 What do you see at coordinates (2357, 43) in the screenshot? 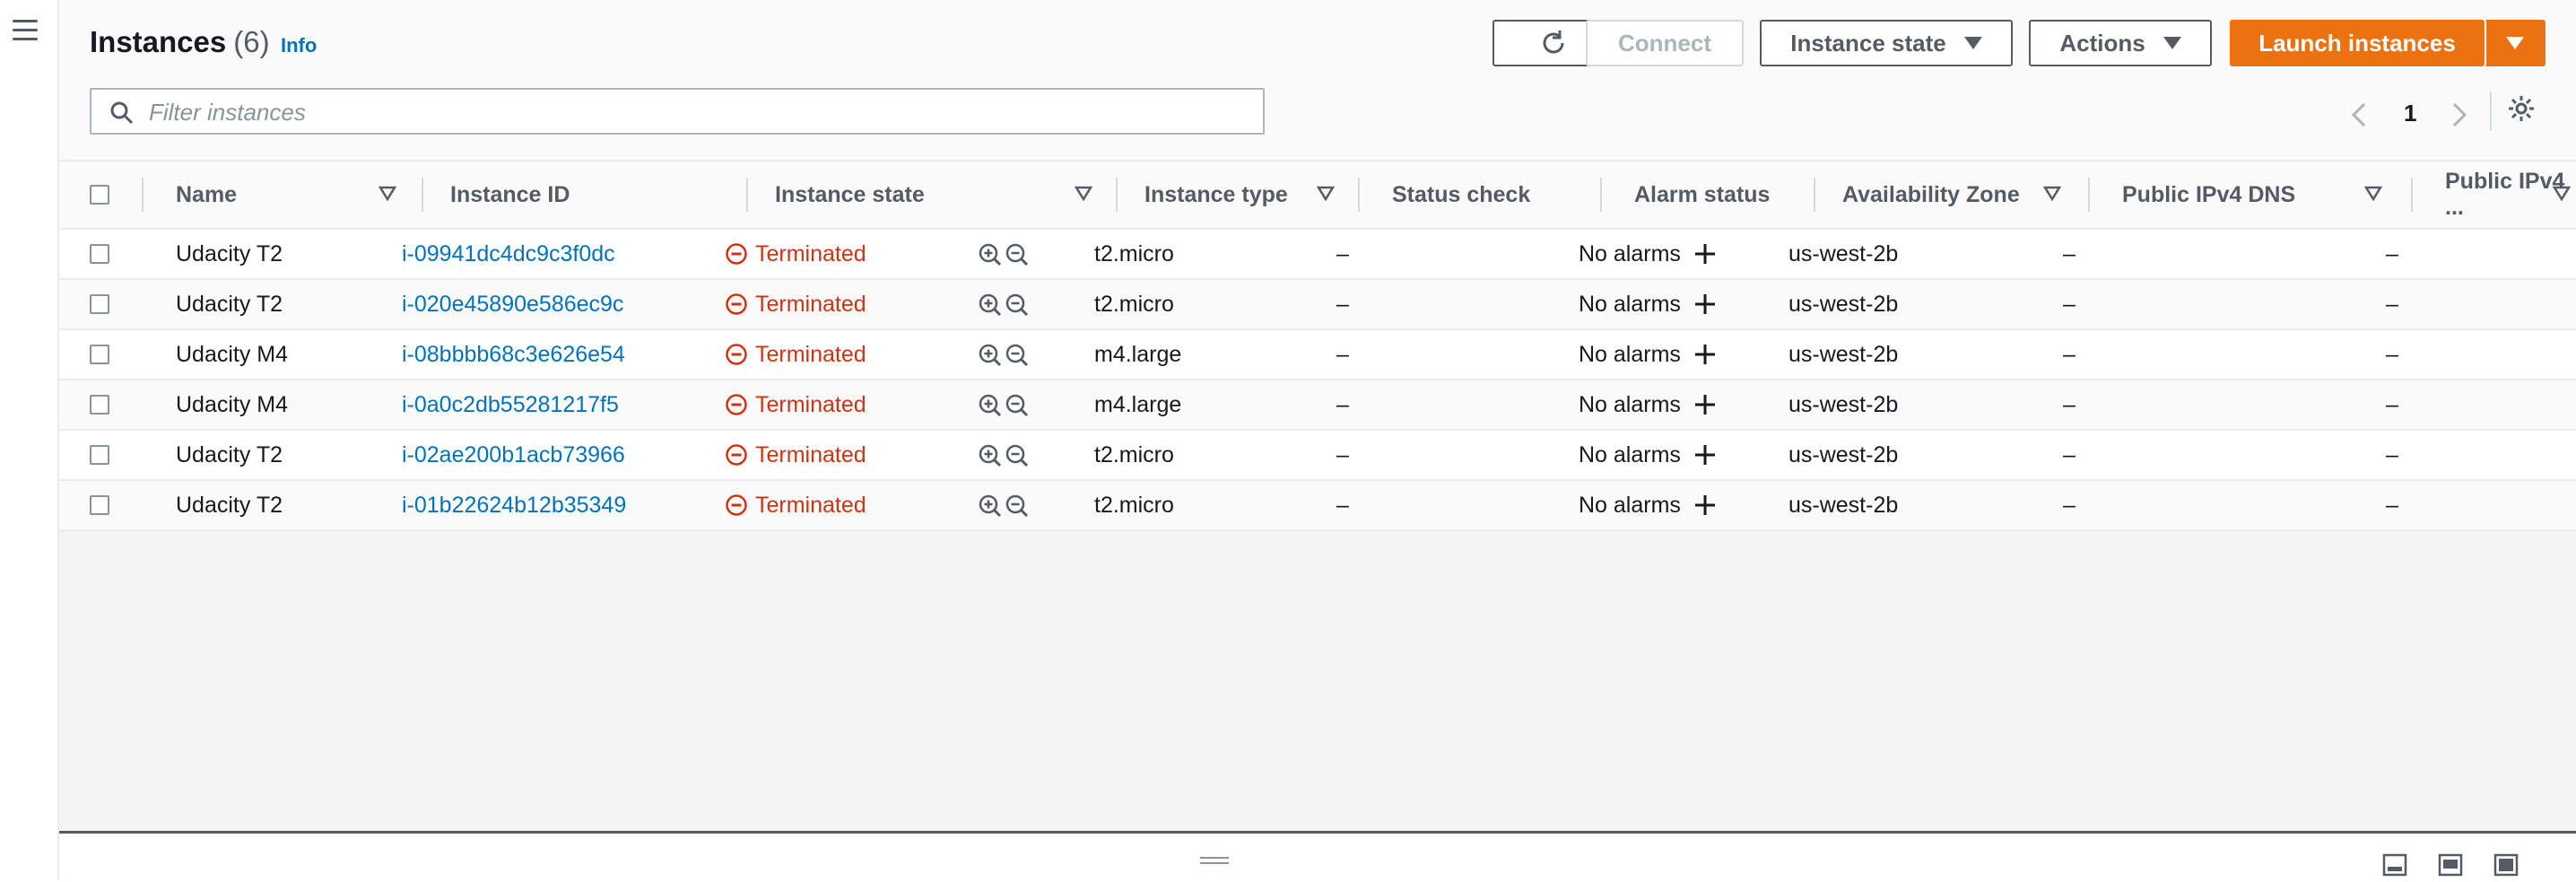
I see `launch-instances-button: Launch instances` at bounding box center [2357, 43].